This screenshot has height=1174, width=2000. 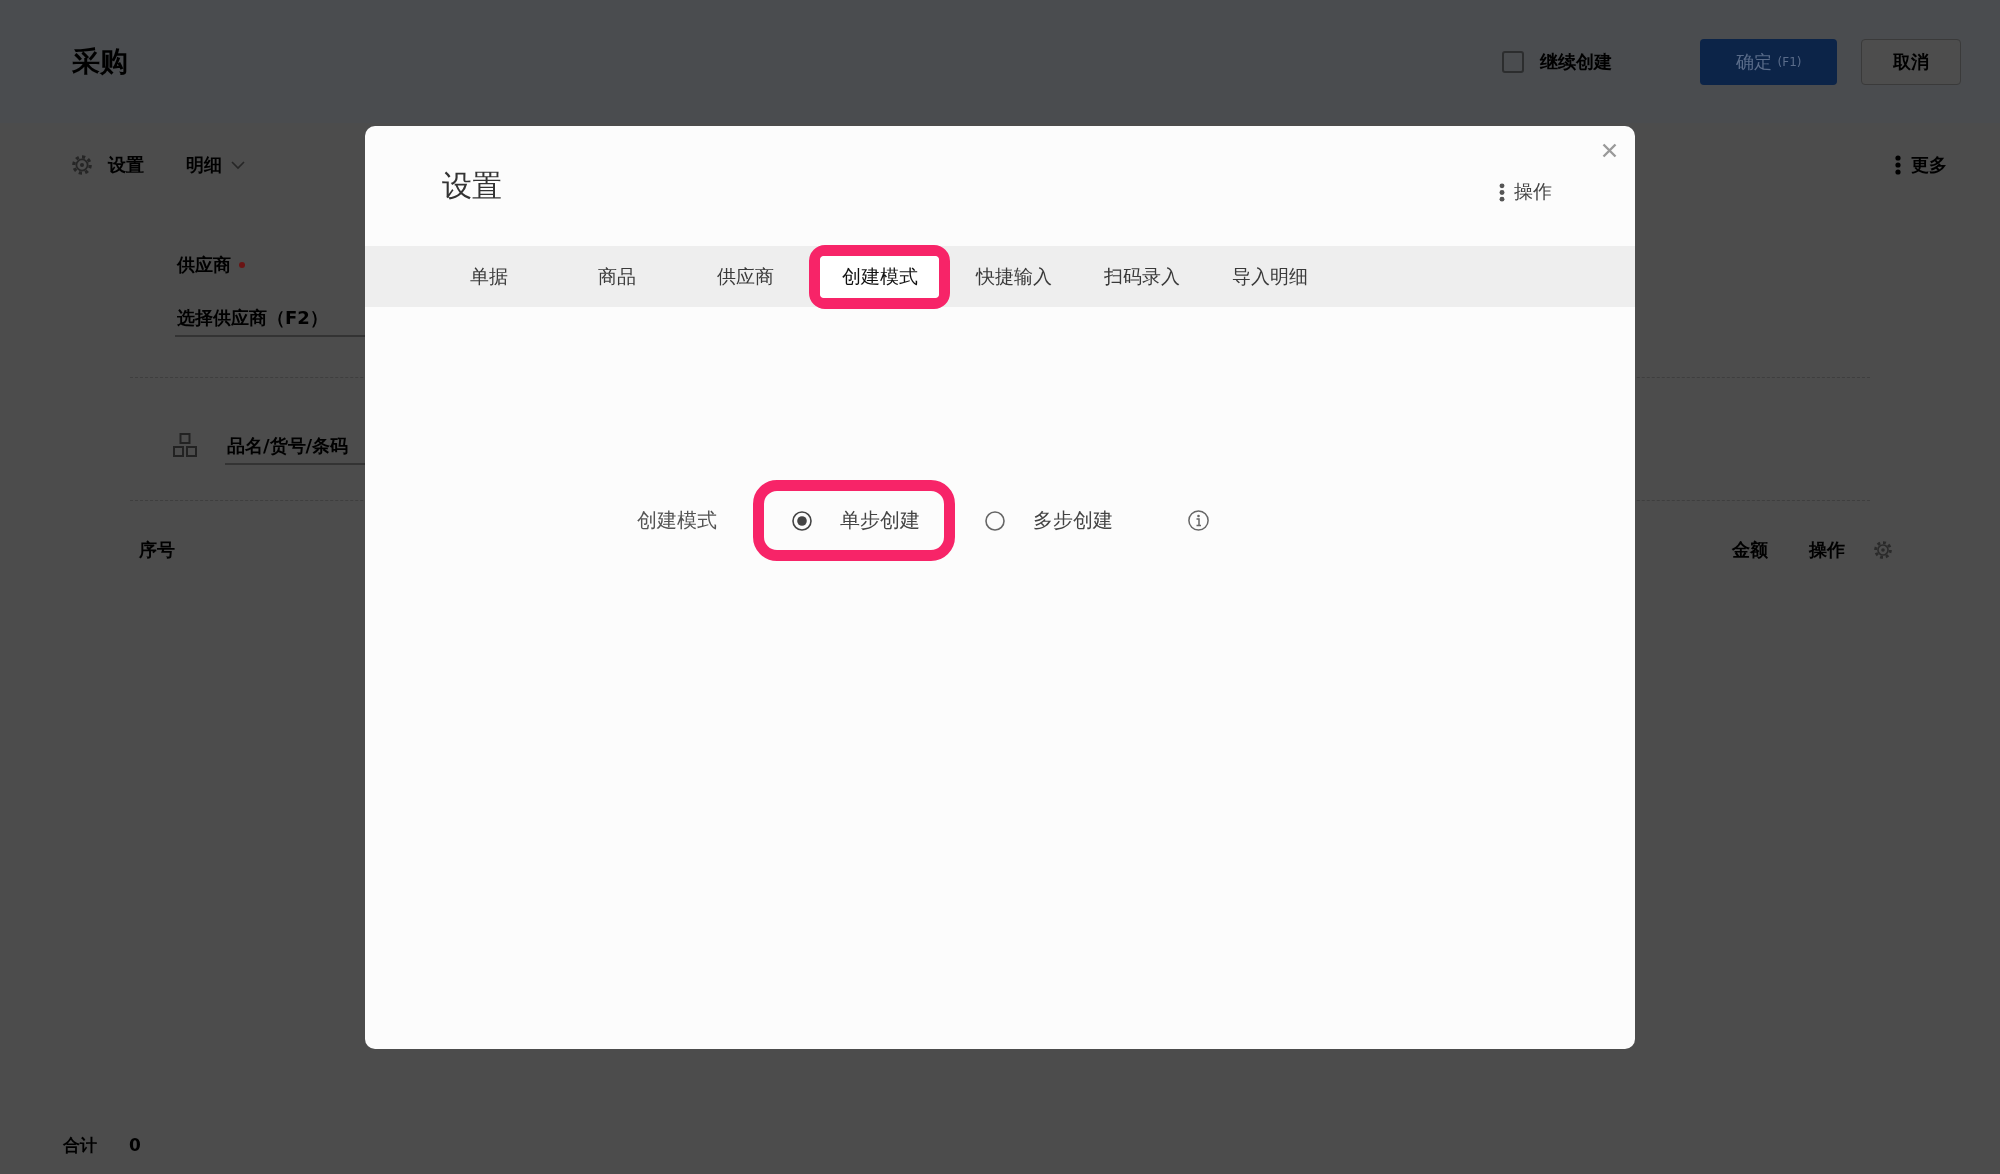 What do you see at coordinates (1513, 61) in the screenshot?
I see `checkbox` at bounding box center [1513, 61].